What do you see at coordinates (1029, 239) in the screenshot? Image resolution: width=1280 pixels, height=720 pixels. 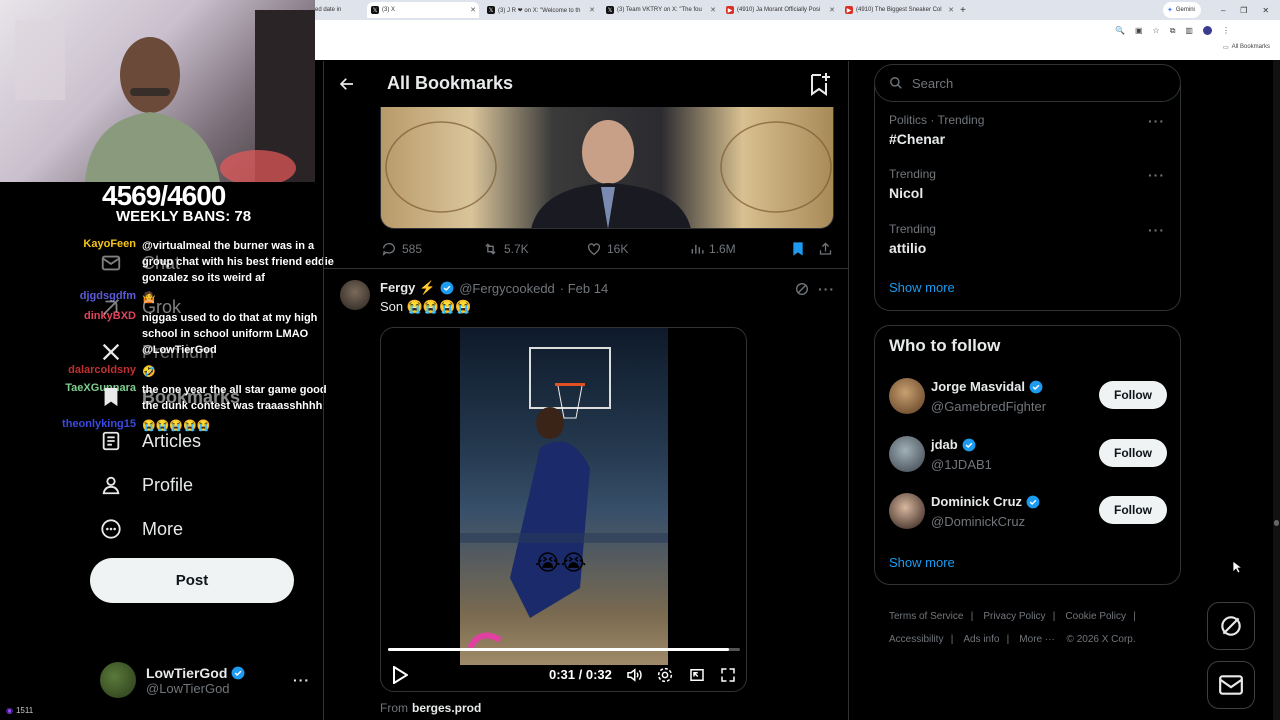 I see `trend-item: Trending attilio ···` at bounding box center [1029, 239].